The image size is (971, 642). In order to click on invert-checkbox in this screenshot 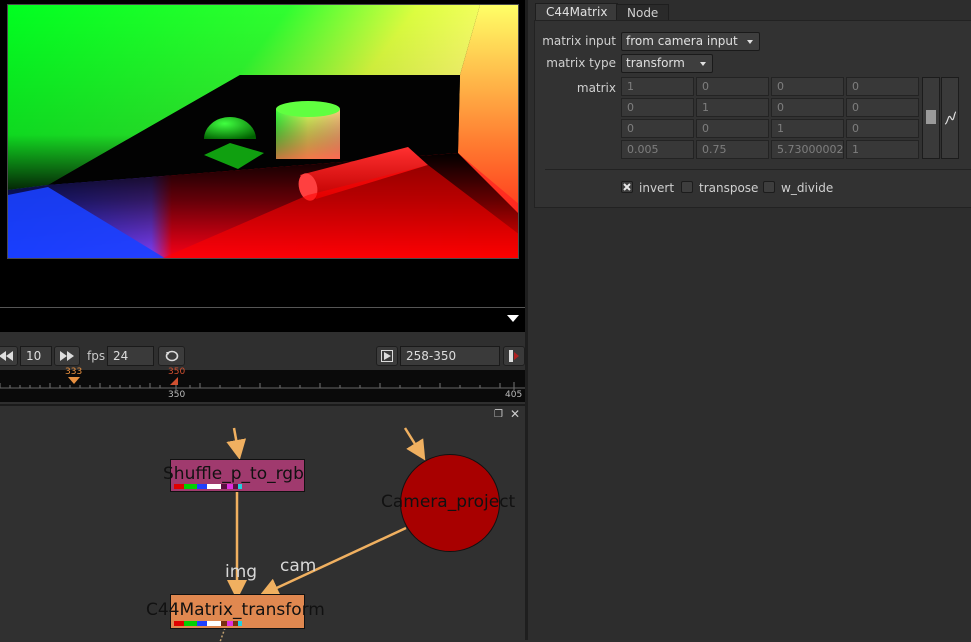, I will do `click(627, 187)`.